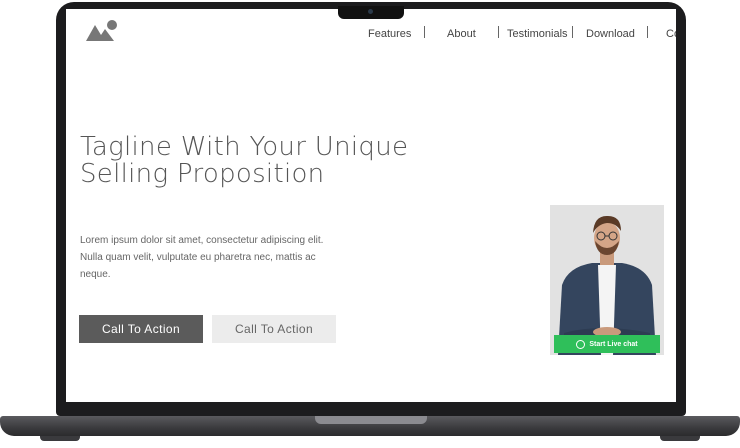  What do you see at coordinates (610, 34) in the screenshot?
I see `nav-item-download: Download` at bounding box center [610, 34].